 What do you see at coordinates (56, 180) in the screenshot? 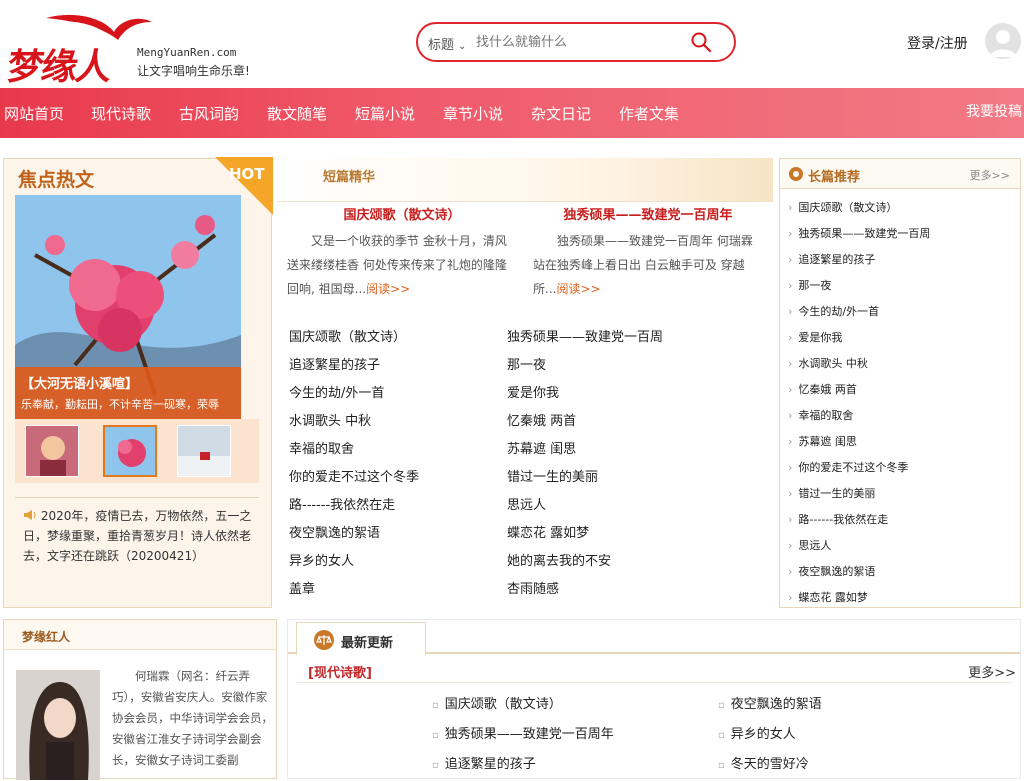
I see `panel-title: 焦点热文` at bounding box center [56, 180].